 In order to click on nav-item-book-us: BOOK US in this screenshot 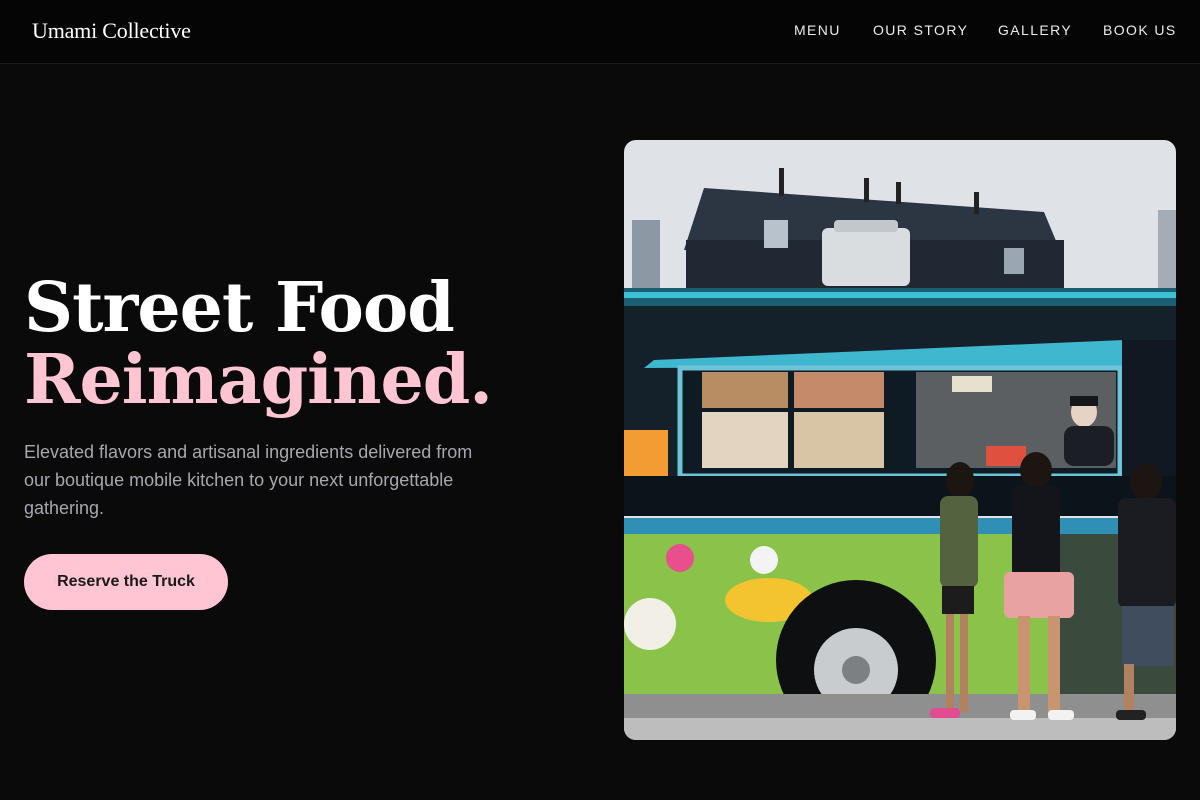, I will do `click(1140, 30)`.